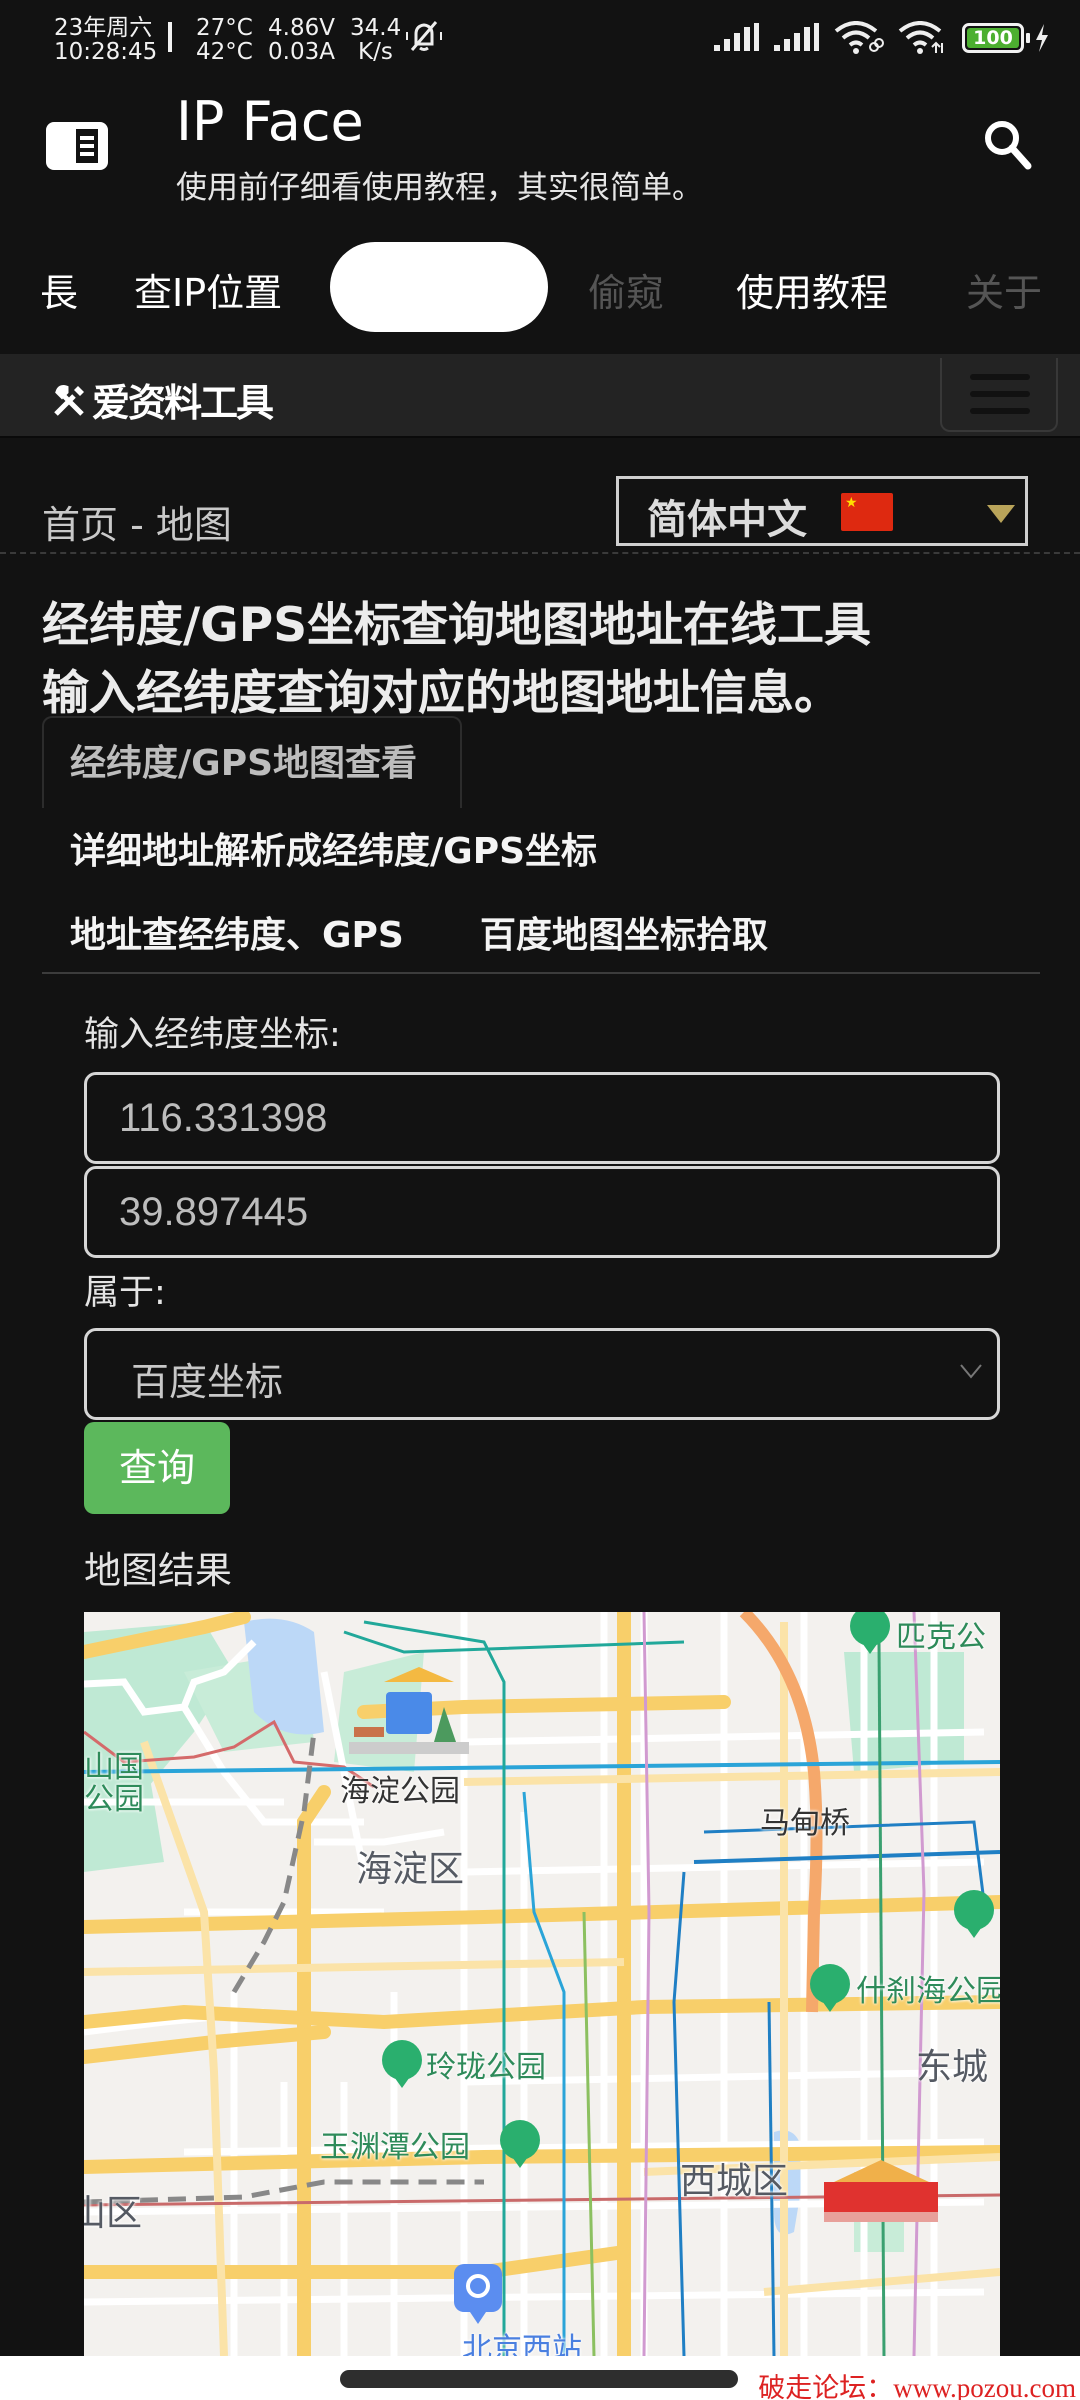 The height and width of the screenshot is (2400, 1080). Describe the element at coordinates (952, 2067) in the screenshot. I see `map-label-dongcheng: 东城` at that location.